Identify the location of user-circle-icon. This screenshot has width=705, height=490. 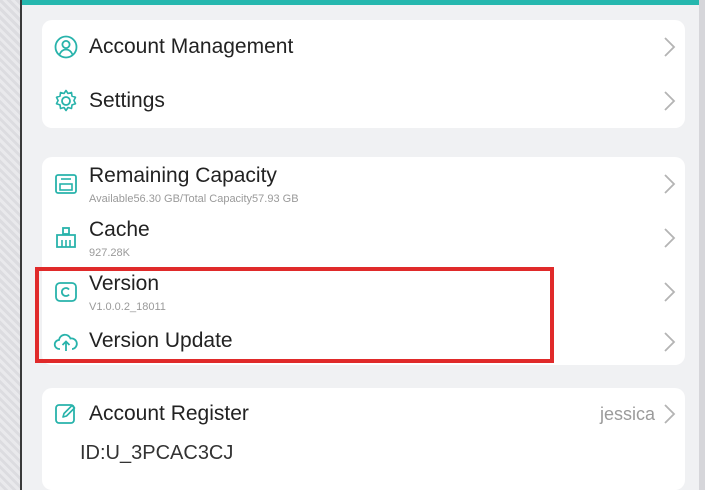
(66, 47).